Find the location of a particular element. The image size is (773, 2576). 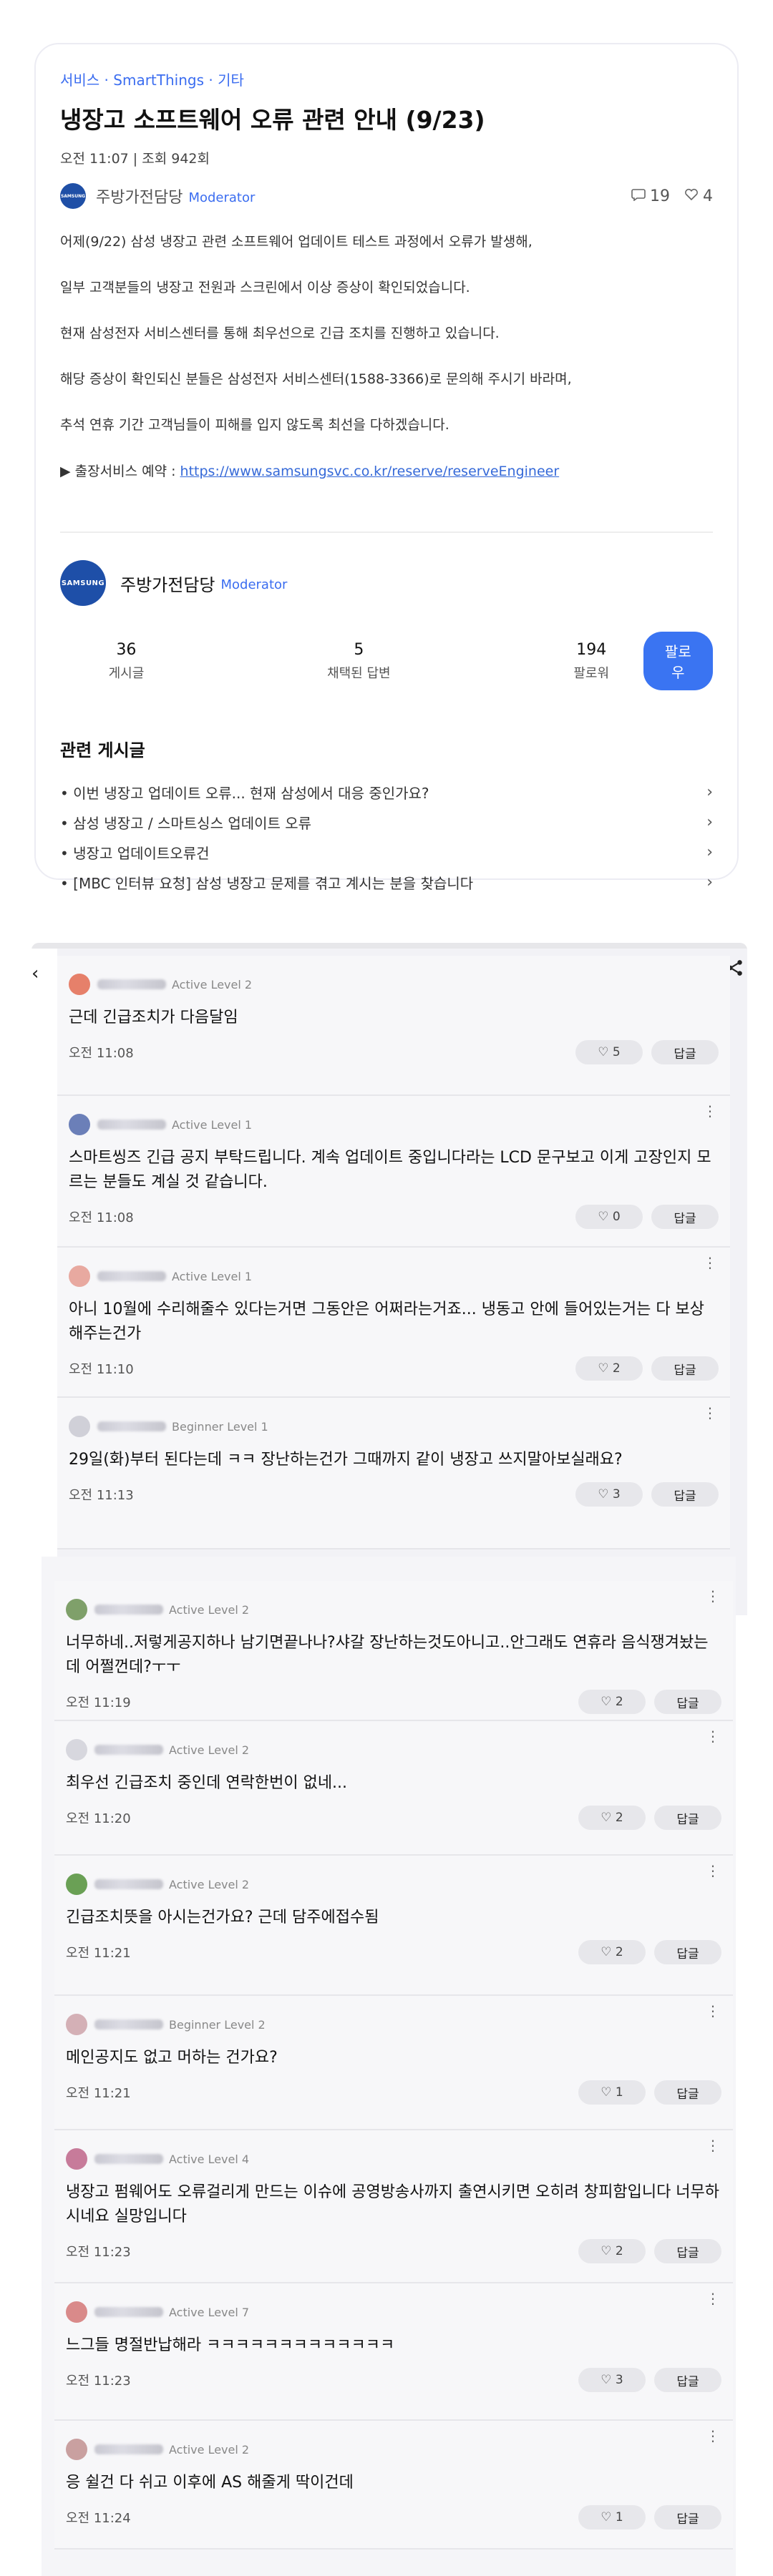

like-count: 4 is located at coordinates (698, 196).